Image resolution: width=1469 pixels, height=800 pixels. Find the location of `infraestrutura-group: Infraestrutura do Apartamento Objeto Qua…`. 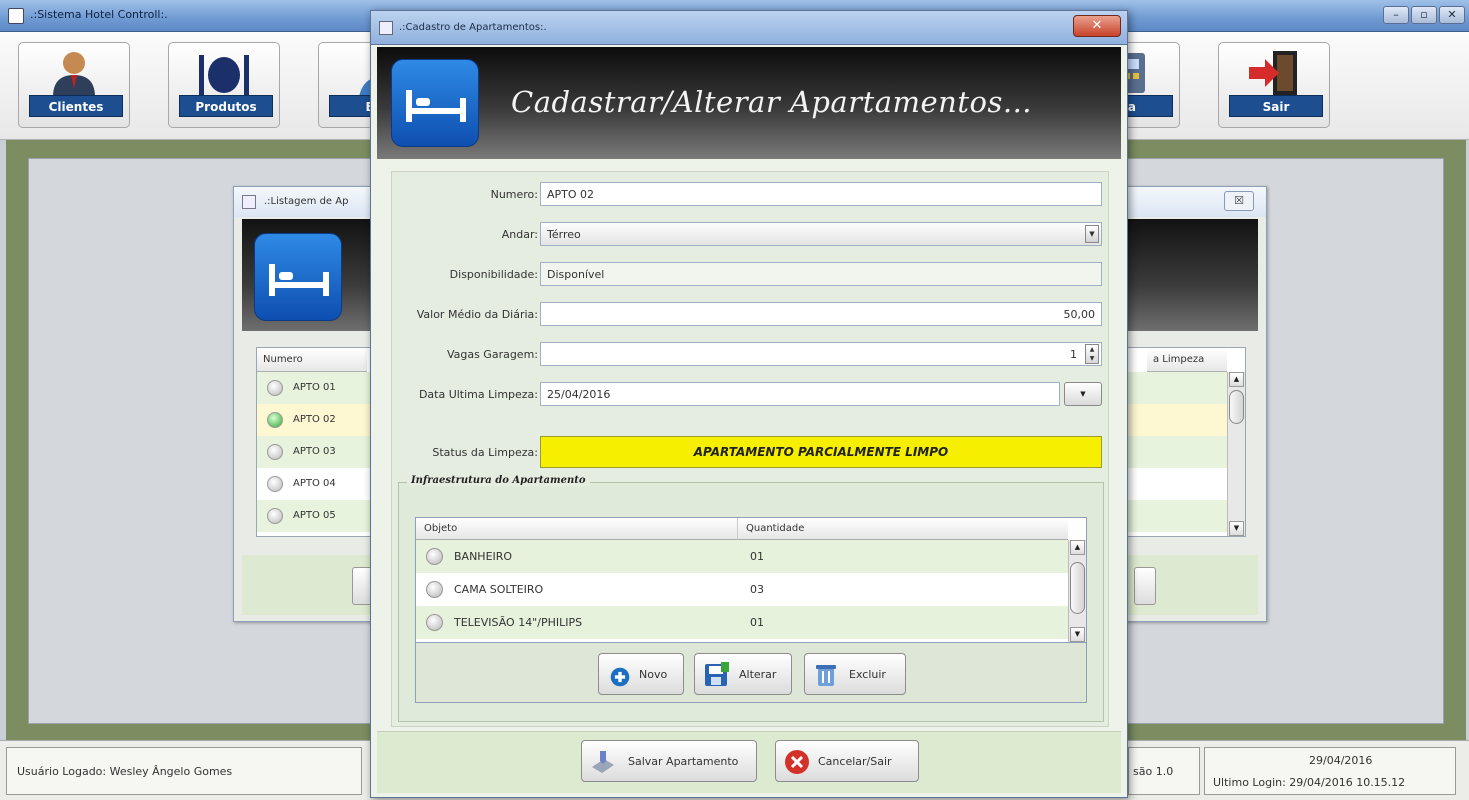

infraestrutura-group: Infraestrutura do Apartamento Objeto Qua… is located at coordinates (751, 598).